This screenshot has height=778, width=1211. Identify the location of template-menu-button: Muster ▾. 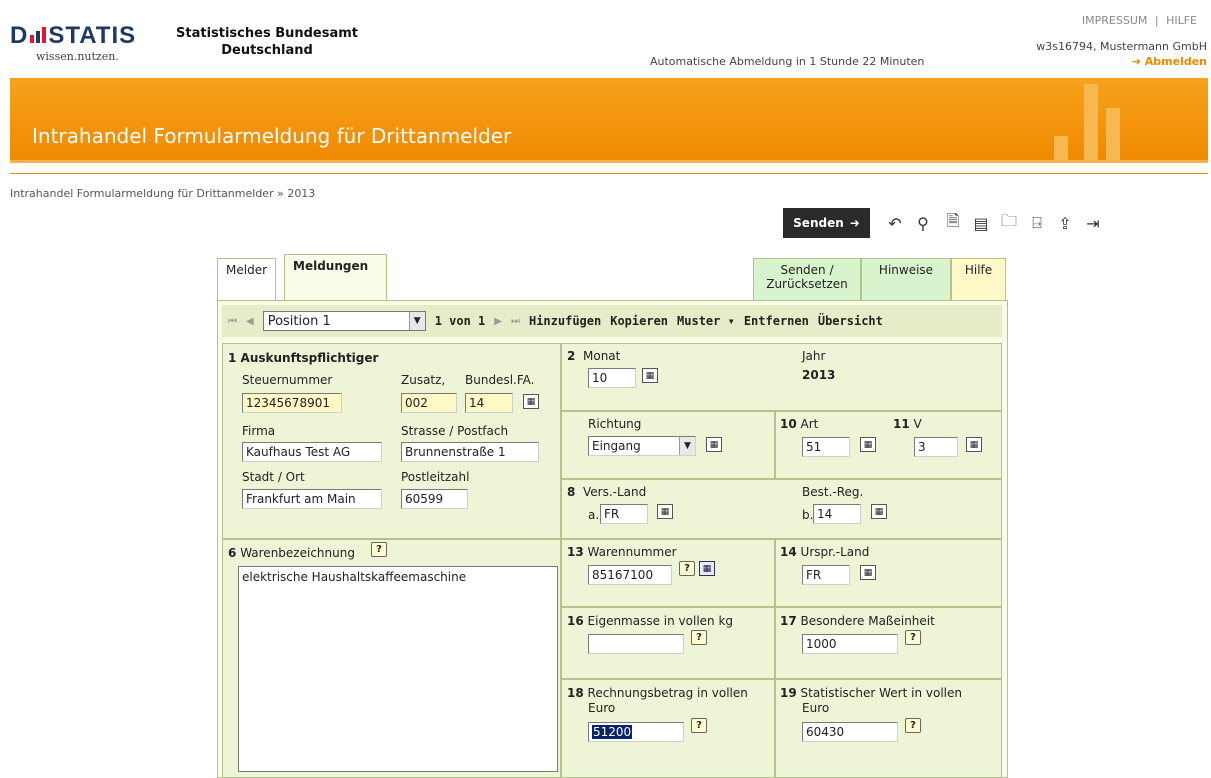
(706, 321).